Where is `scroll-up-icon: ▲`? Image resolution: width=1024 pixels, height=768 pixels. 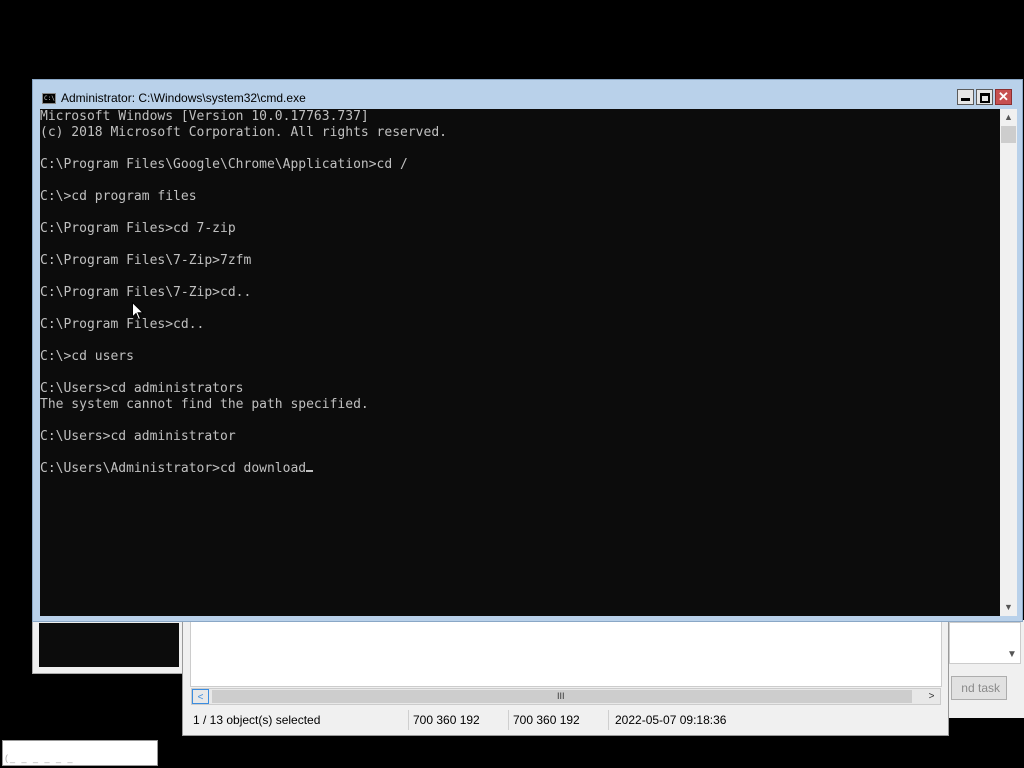
scroll-up-icon: ▲ is located at coordinates (1008, 117).